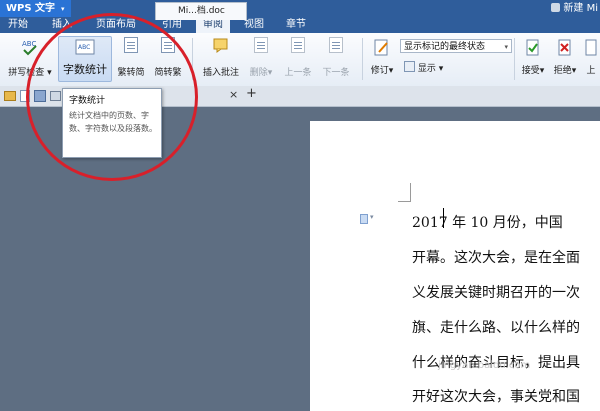 Image resolution: width=600 pixels, height=411 pixels. What do you see at coordinates (404, 192) in the screenshot?
I see `margin-corner-mark` at bounding box center [404, 192].